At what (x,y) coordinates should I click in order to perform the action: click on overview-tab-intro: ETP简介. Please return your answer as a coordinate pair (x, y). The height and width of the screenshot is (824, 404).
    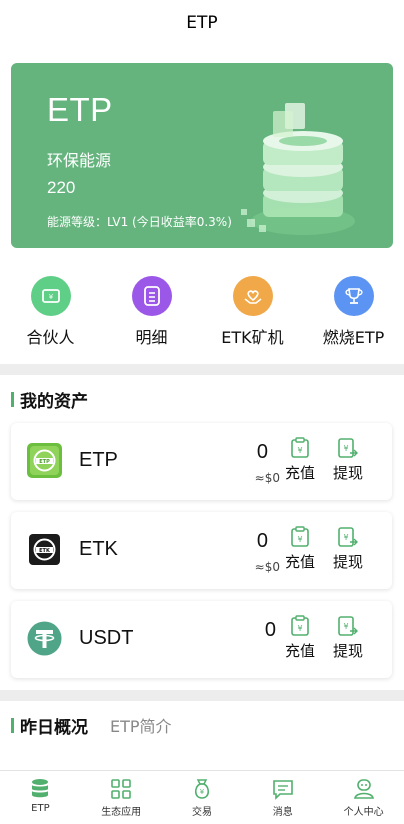
    Looking at the image, I should click on (141, 725).